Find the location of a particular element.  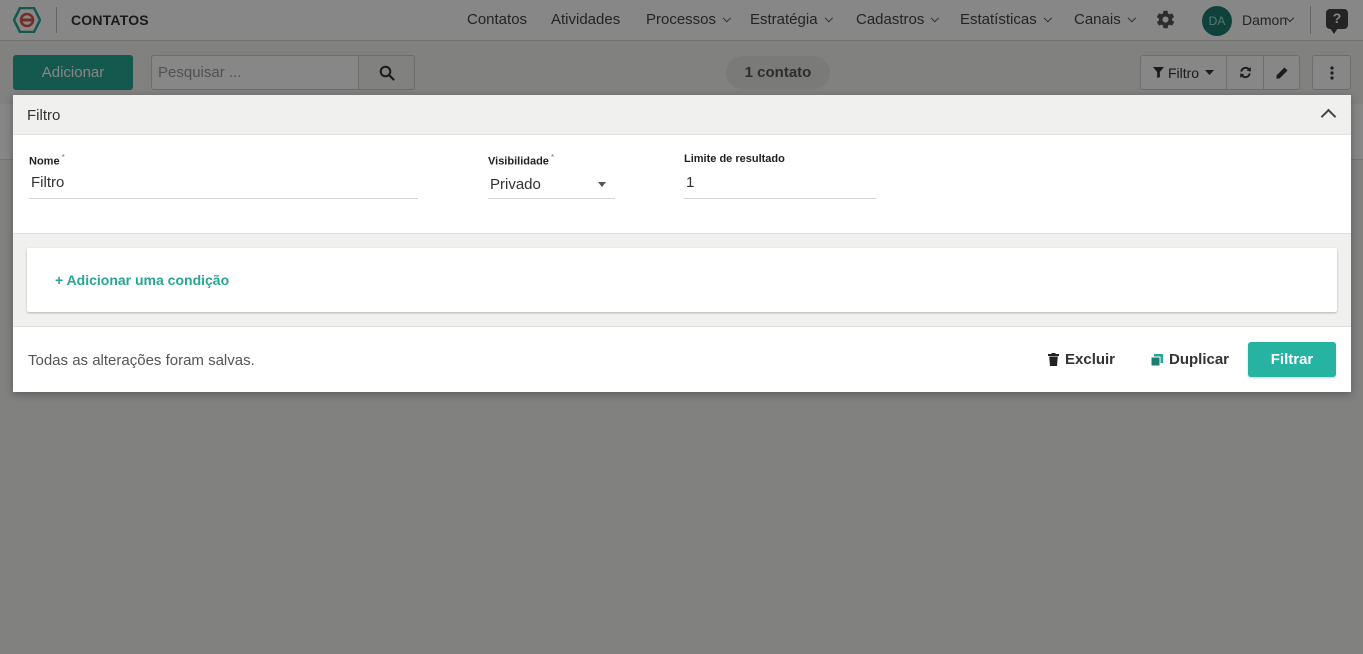

delete-button: Excluir is located at coordinates (1081, 359).